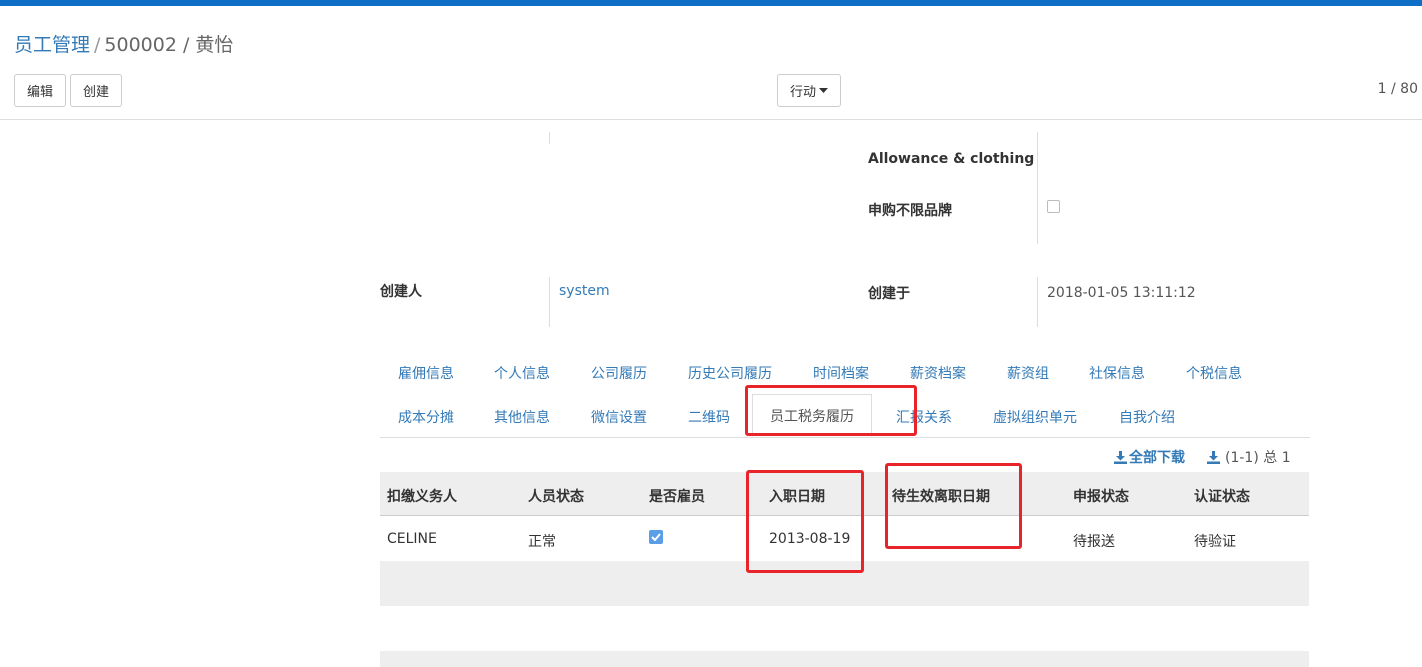  I want to click on record-count: (1-1) 总 1, so click(1249, 457).